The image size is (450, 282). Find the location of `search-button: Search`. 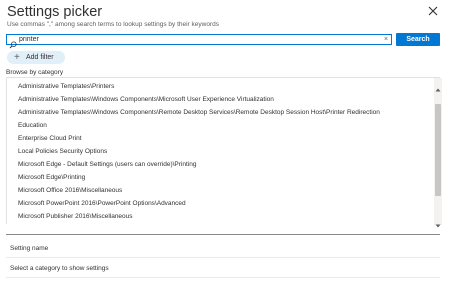

search-button: Search is located at coordinates (418, 39).